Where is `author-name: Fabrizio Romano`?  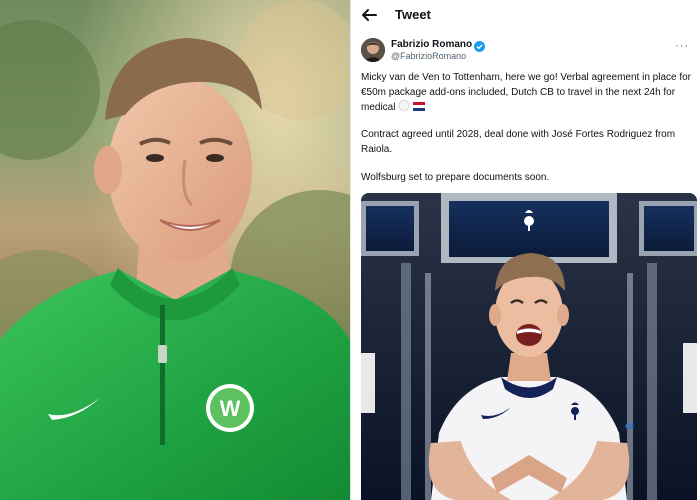 author-name: Fabrizio Romano is located at coordinates (431, 44).